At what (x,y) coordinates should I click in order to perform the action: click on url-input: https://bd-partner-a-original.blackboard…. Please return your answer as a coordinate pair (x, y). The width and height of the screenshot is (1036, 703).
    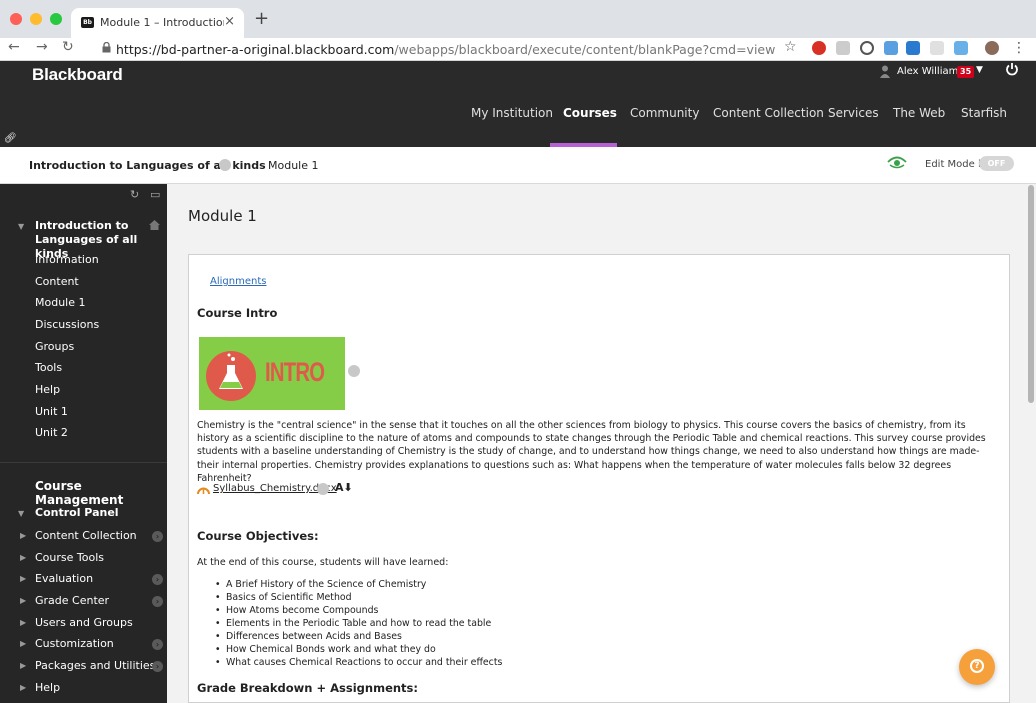
    Looking at the image, I should click on (449, 49).